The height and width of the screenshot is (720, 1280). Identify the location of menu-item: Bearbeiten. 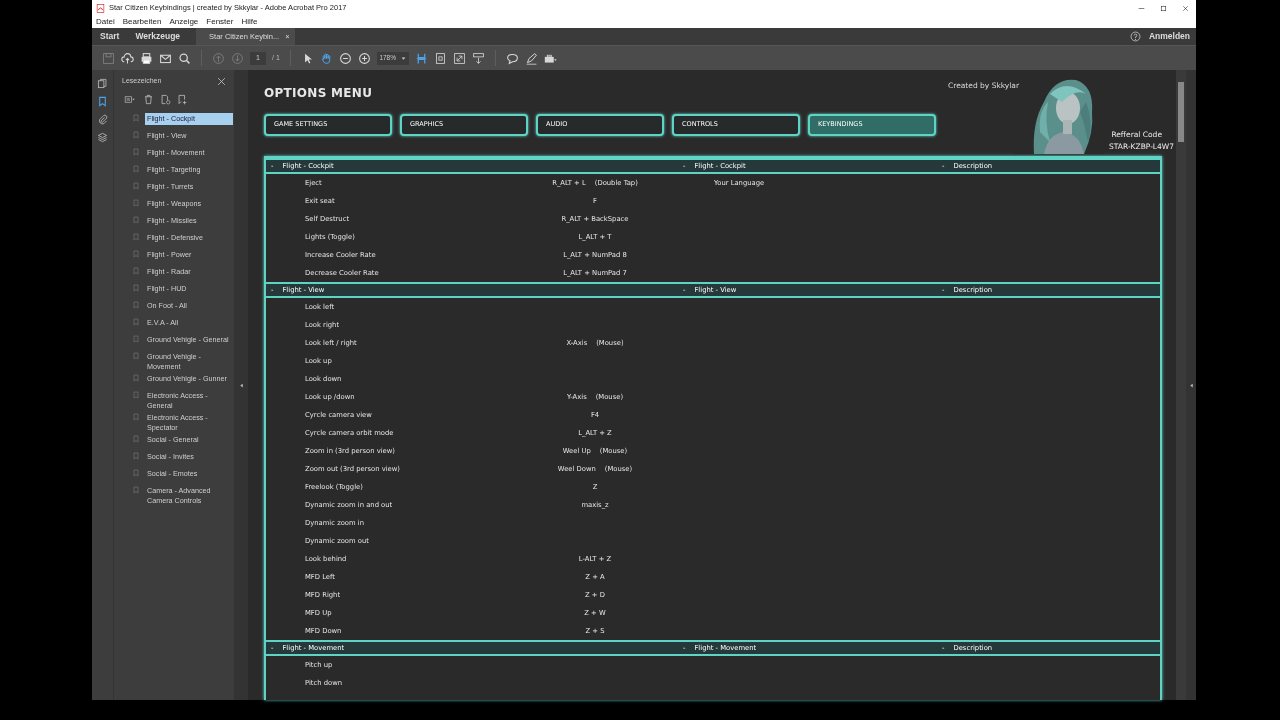
(142, 22).